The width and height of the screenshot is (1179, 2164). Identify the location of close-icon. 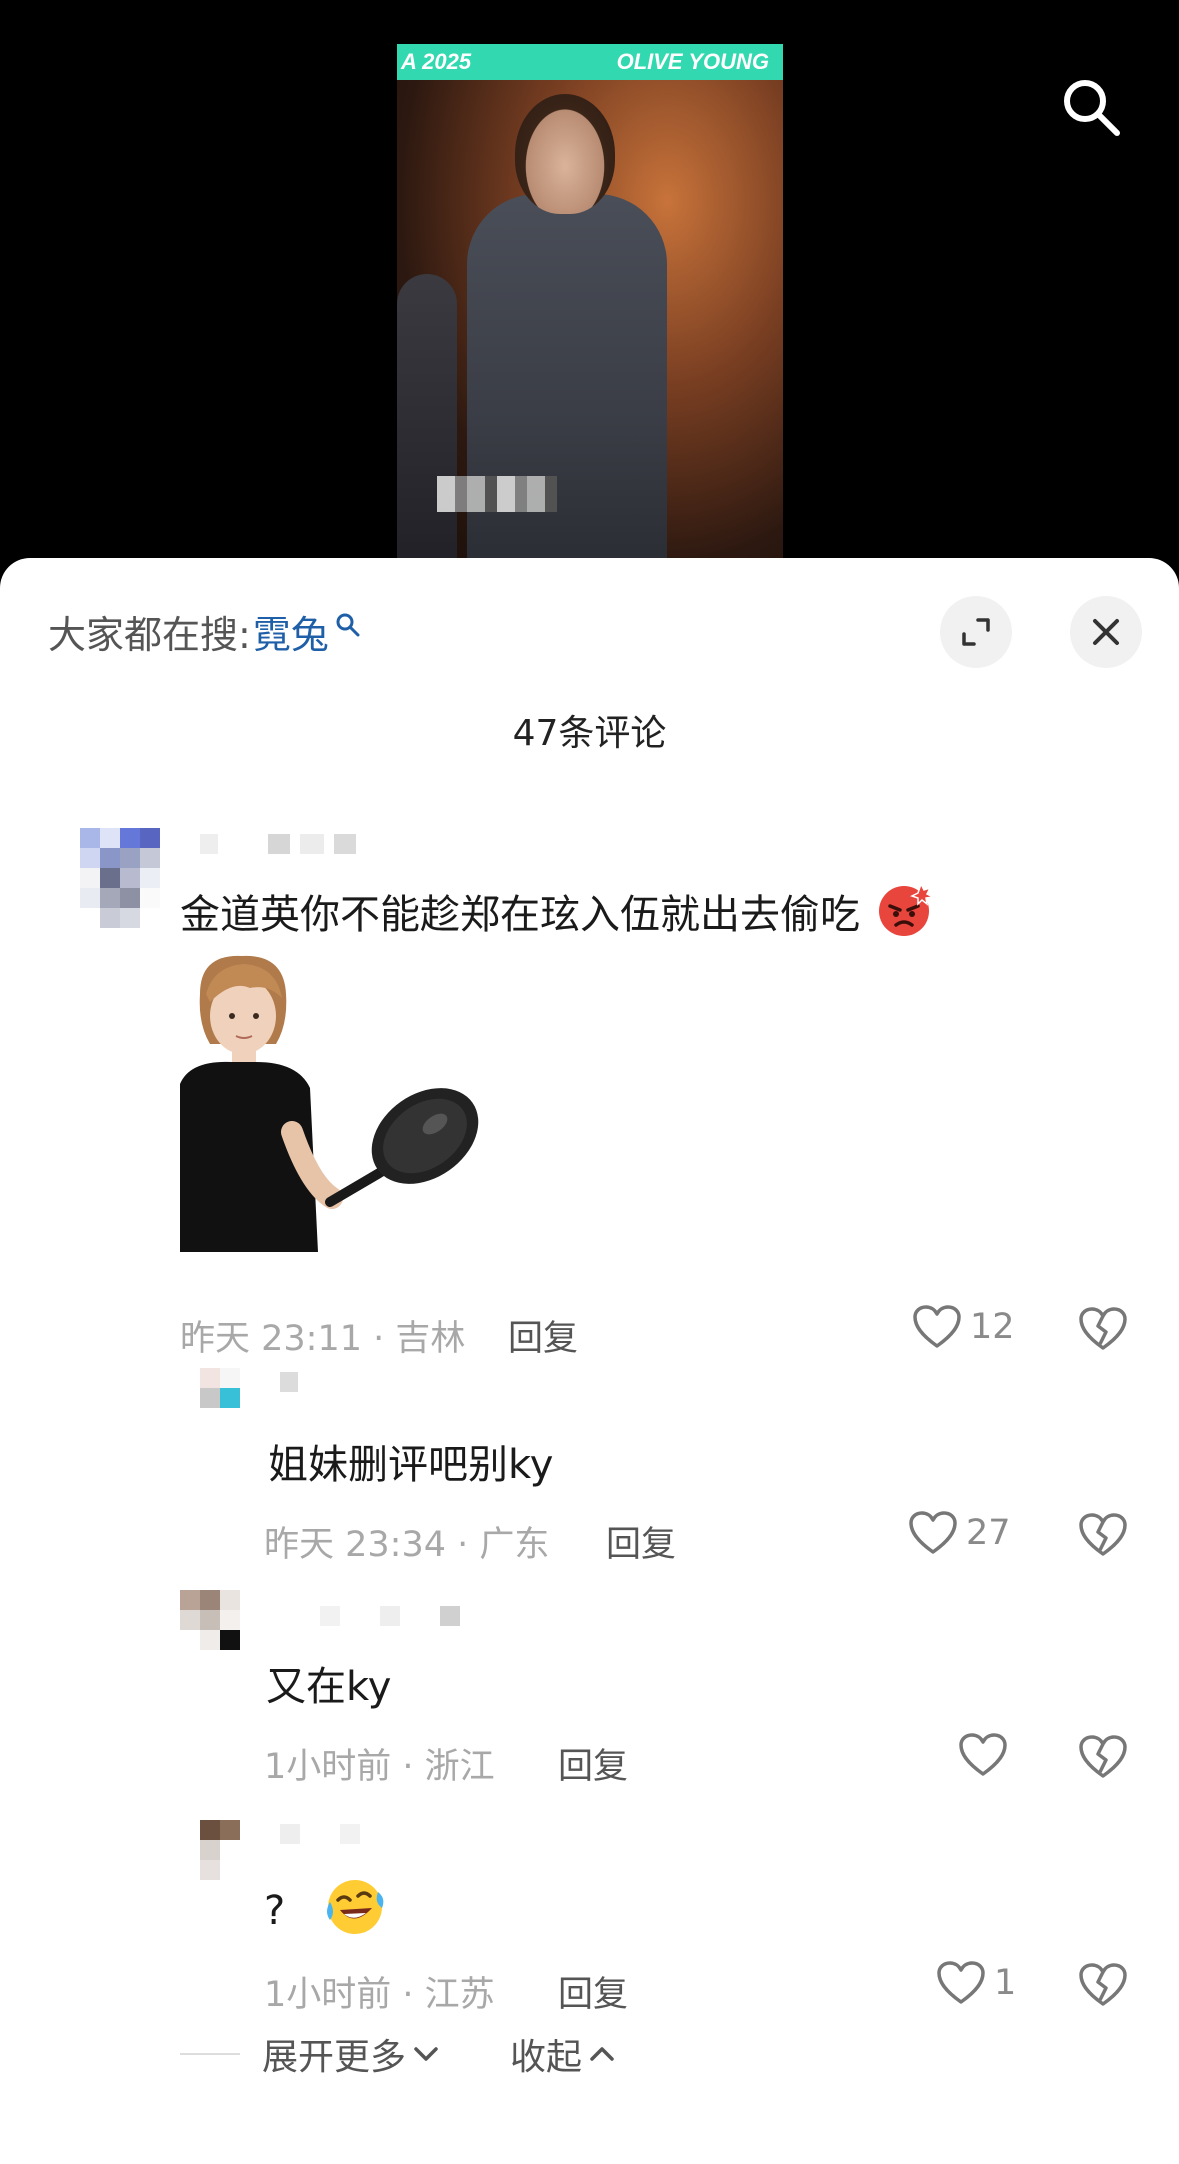
(1106, 632).